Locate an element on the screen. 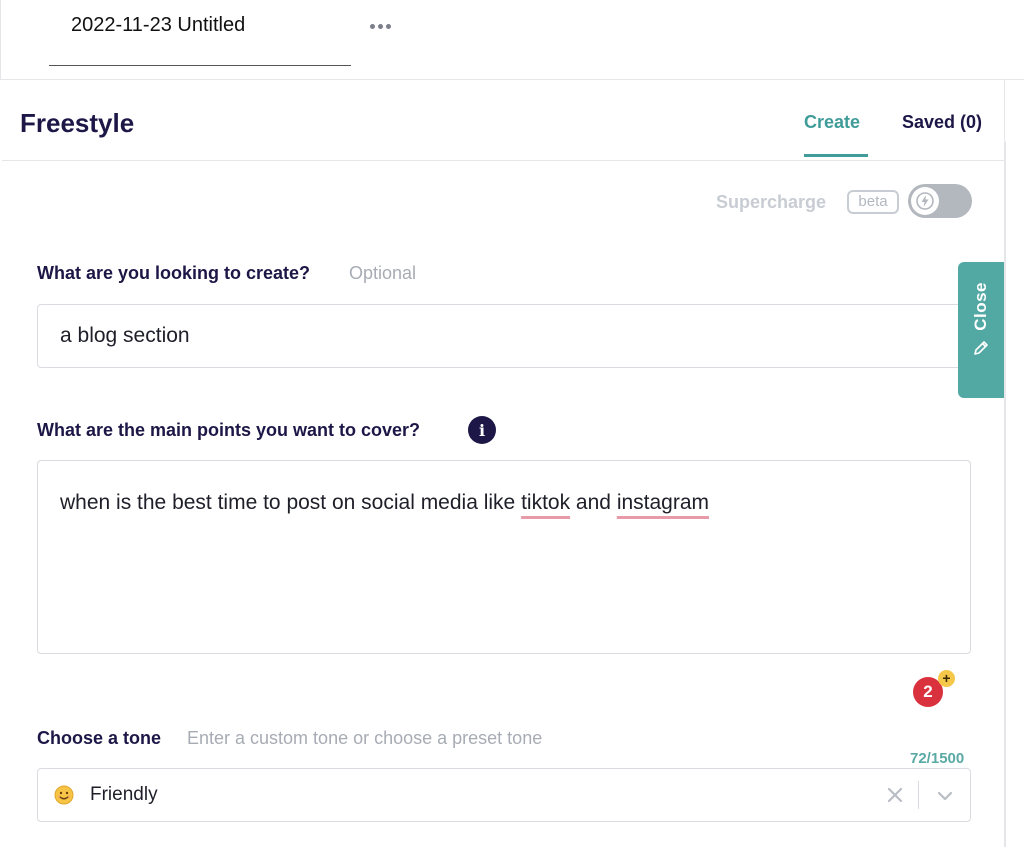  character-counter: 72/1500 is located at coordinates (937, 758).